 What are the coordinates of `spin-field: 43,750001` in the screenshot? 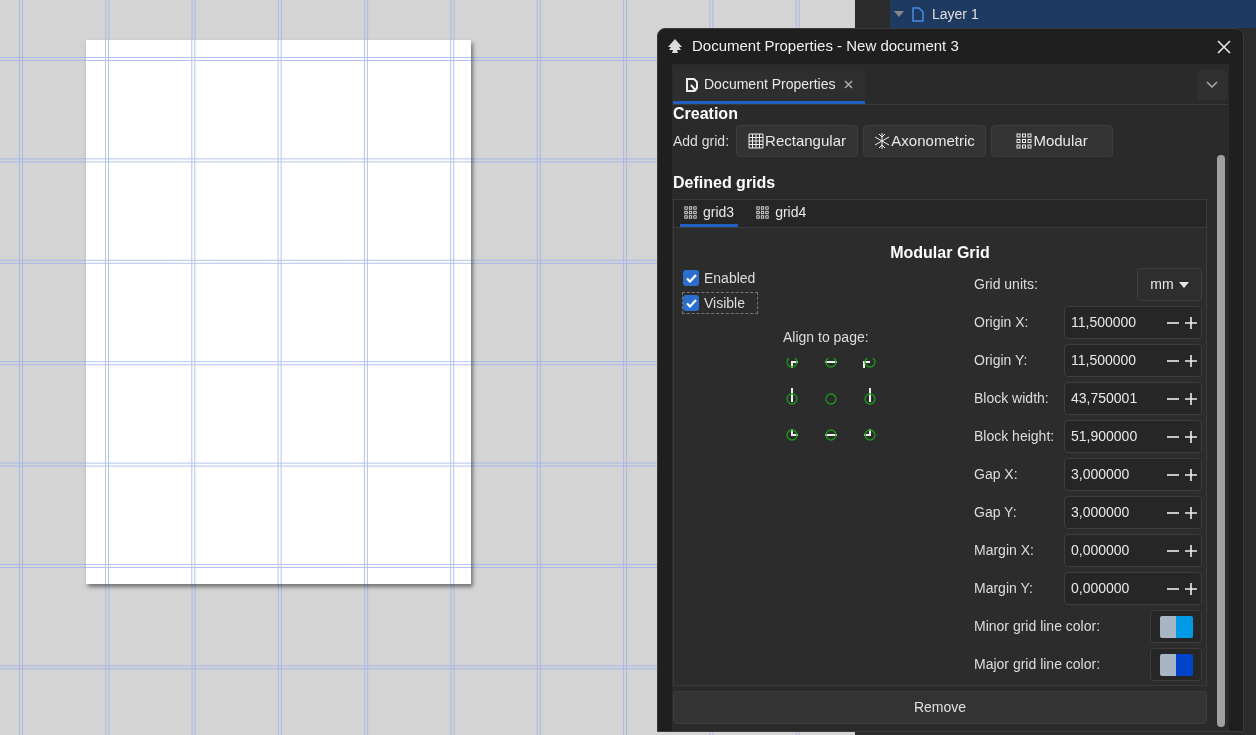 It's located at (1133, 398).